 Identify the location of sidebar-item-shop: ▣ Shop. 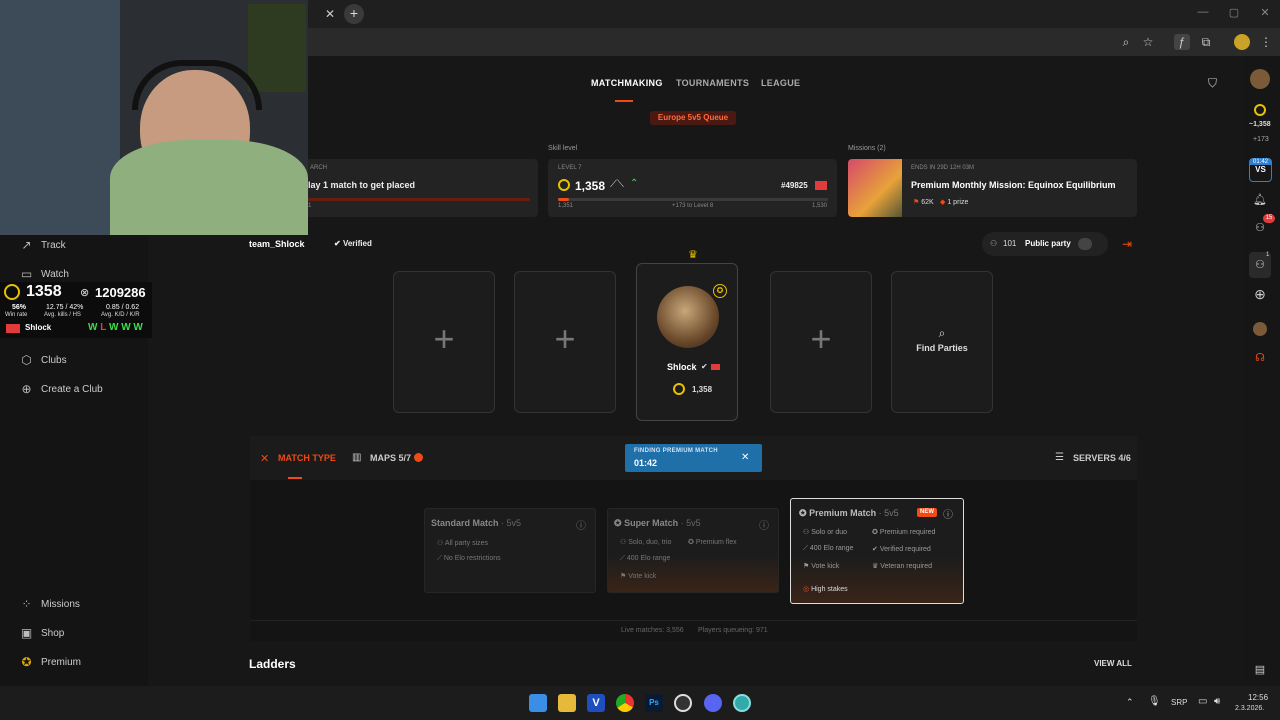
(42, 633).